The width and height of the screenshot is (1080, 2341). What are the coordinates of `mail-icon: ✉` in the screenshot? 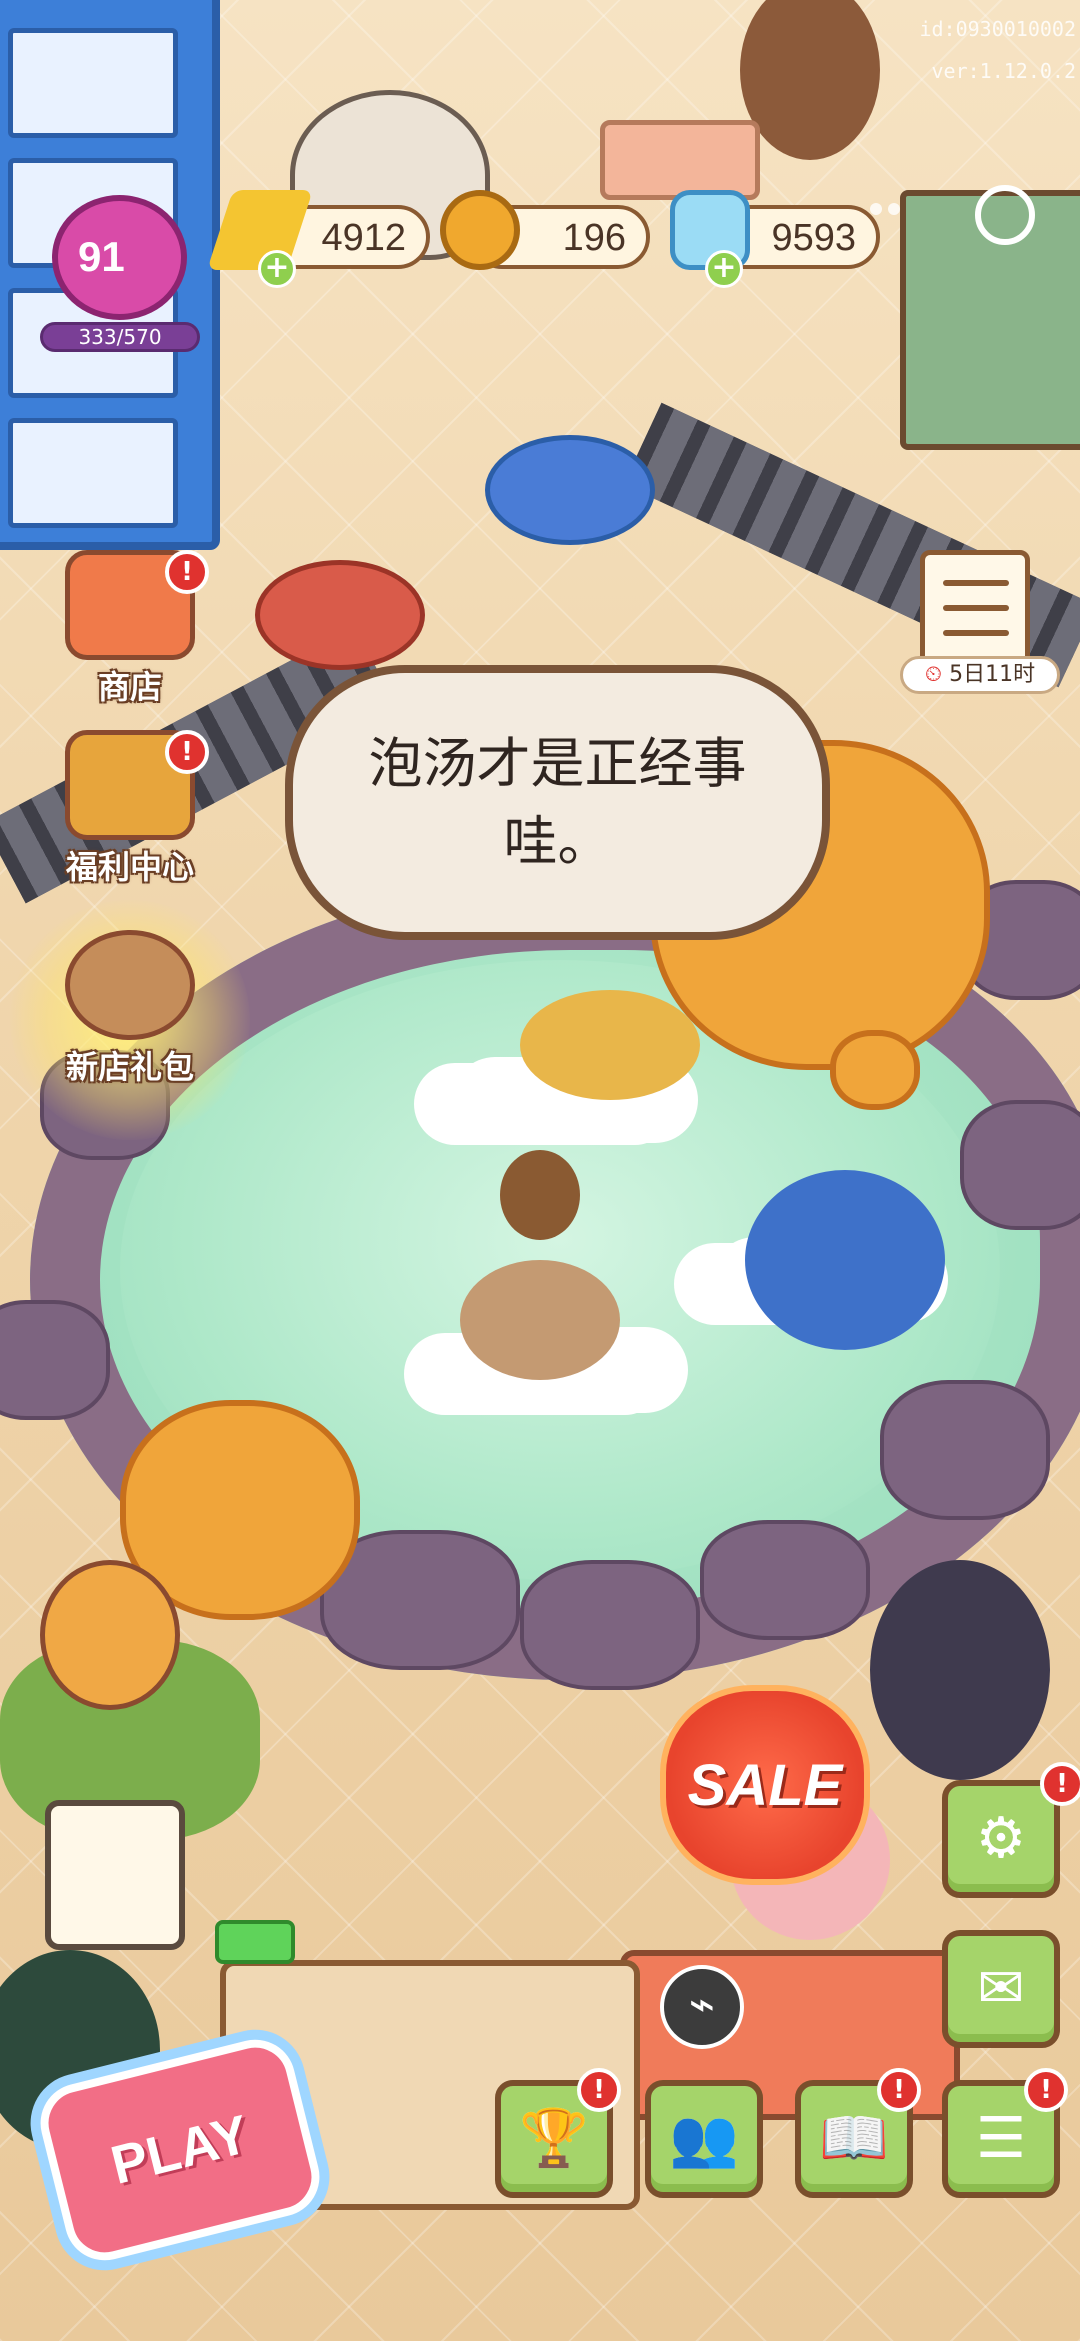 It's located at (1001, 1988).